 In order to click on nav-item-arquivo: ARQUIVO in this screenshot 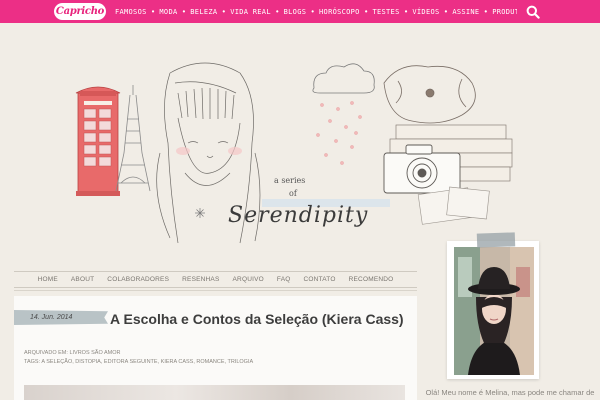, I will do `click(248, 279)`.